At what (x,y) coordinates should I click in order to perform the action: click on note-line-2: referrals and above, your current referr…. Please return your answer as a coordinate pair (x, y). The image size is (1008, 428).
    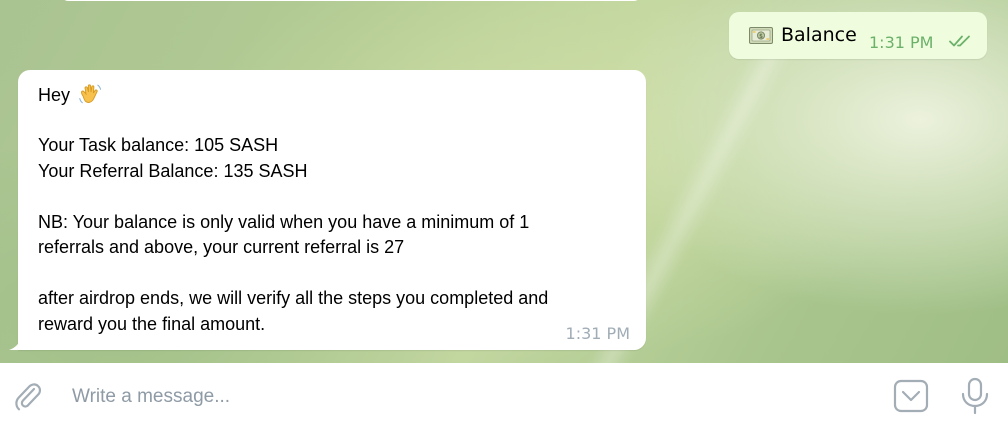
    Looking at the image, I should click on (221, 247).